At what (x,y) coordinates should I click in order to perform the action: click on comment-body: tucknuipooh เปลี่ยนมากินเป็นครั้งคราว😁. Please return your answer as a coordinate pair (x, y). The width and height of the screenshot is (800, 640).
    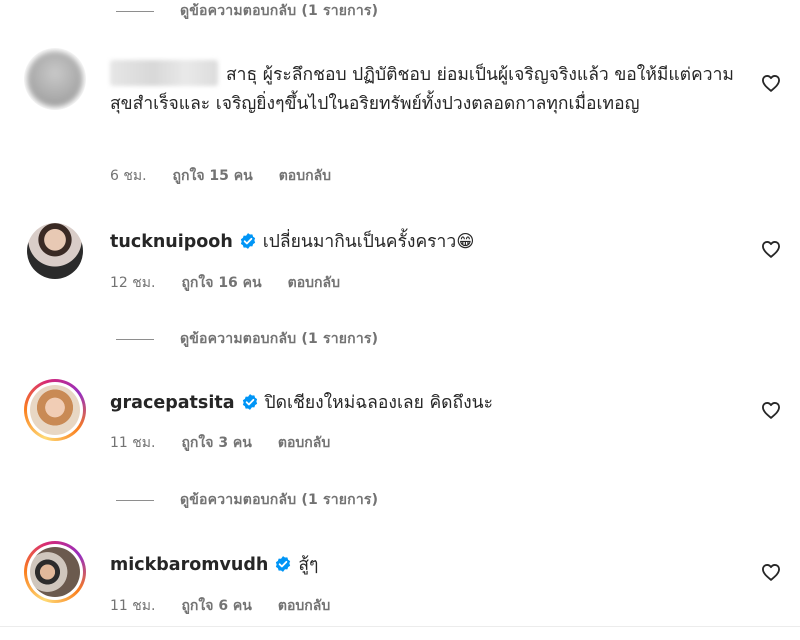
    Looking at the image, I should click on (425, 242).